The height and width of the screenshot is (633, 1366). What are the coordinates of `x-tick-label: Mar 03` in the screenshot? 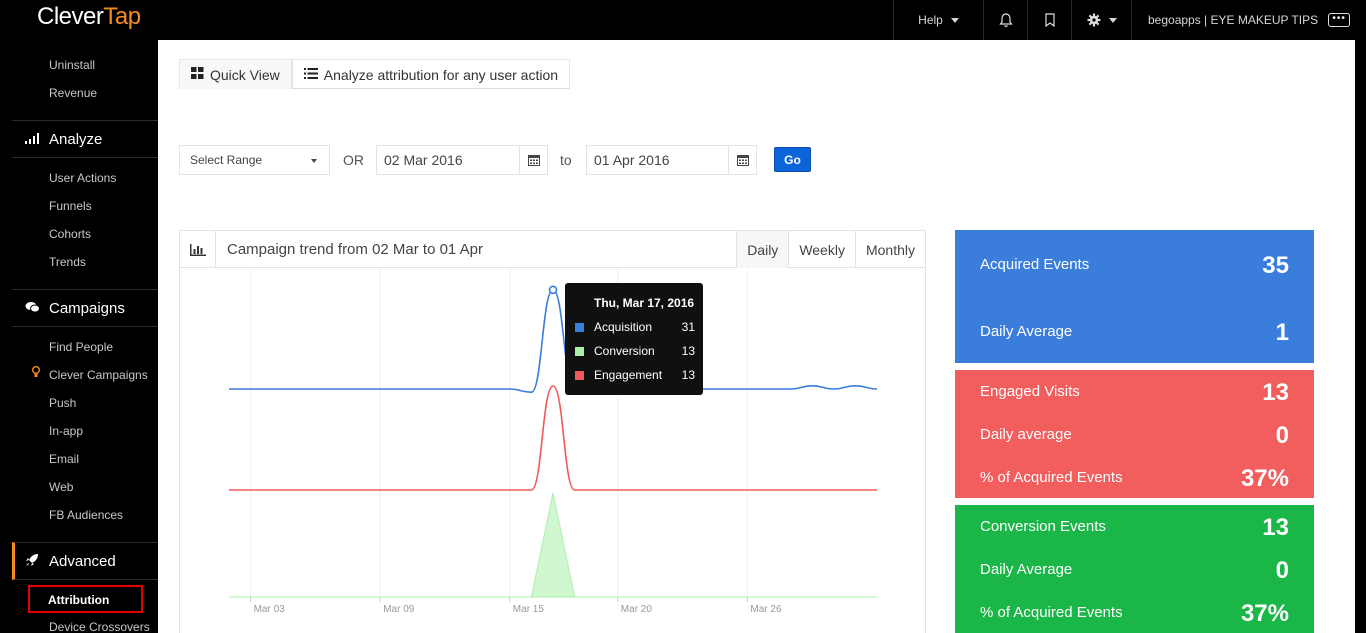 It's located at (270, 609).